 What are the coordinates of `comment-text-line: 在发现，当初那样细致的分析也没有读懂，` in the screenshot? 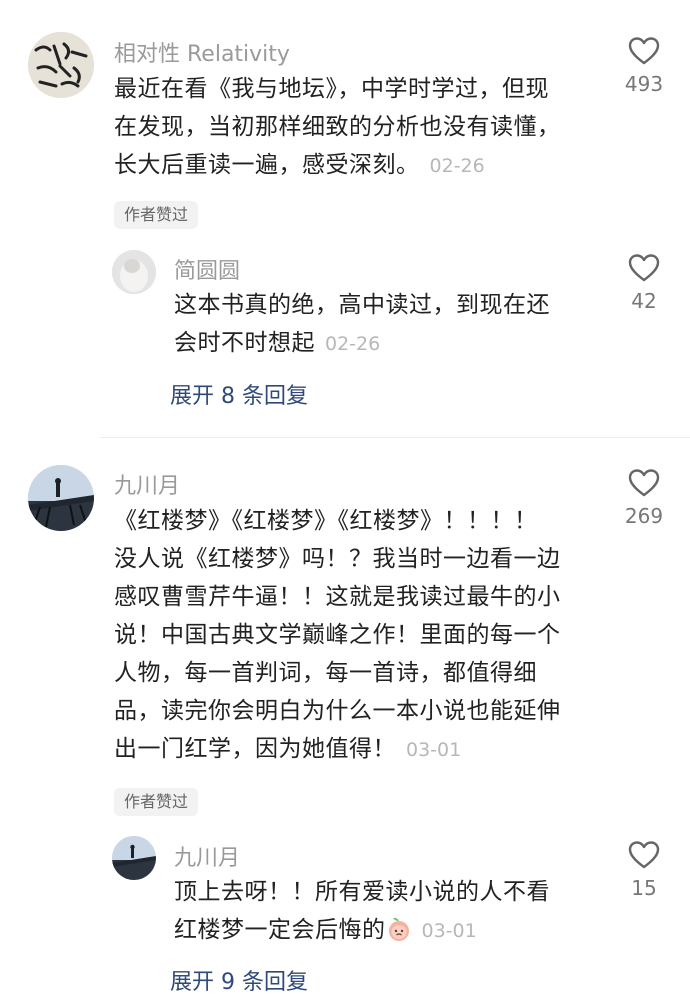 It's located at (337, 127).